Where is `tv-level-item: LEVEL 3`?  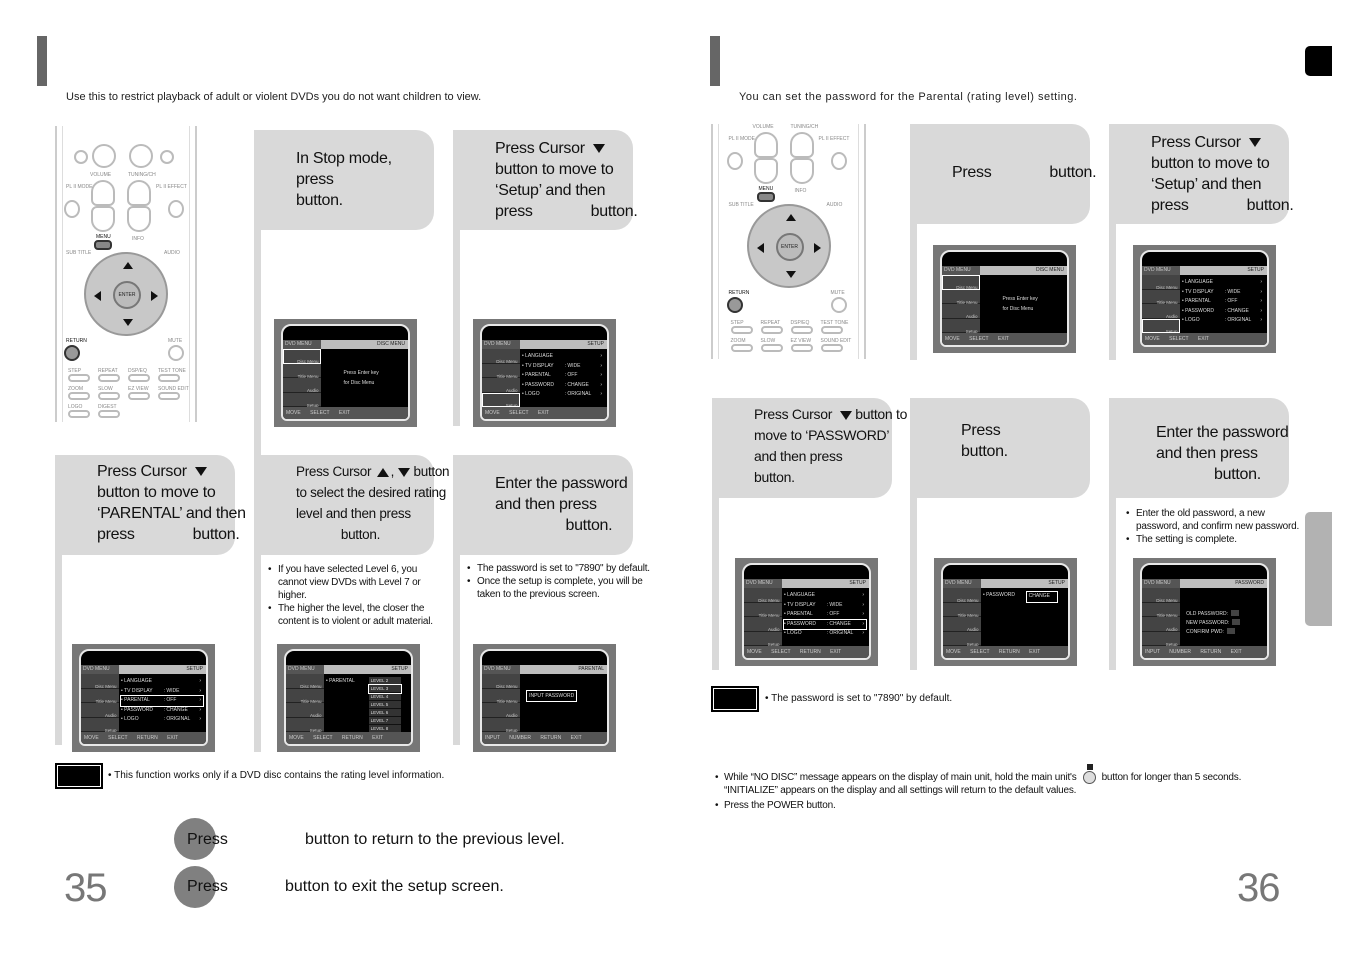
tv-level-item: LEVEL 3 is located at coordinates (385, 689).